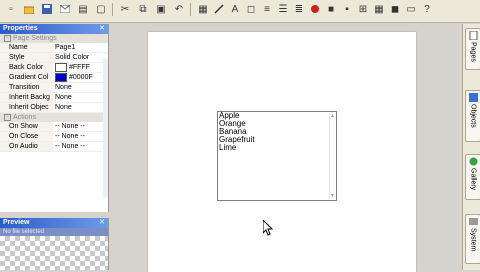 The width and height of the screenshot is (480, 272). What do you see at coordinates (427, 9) in the screenshot?
I see `help-icon: ?` at bounding box center [427, 9].